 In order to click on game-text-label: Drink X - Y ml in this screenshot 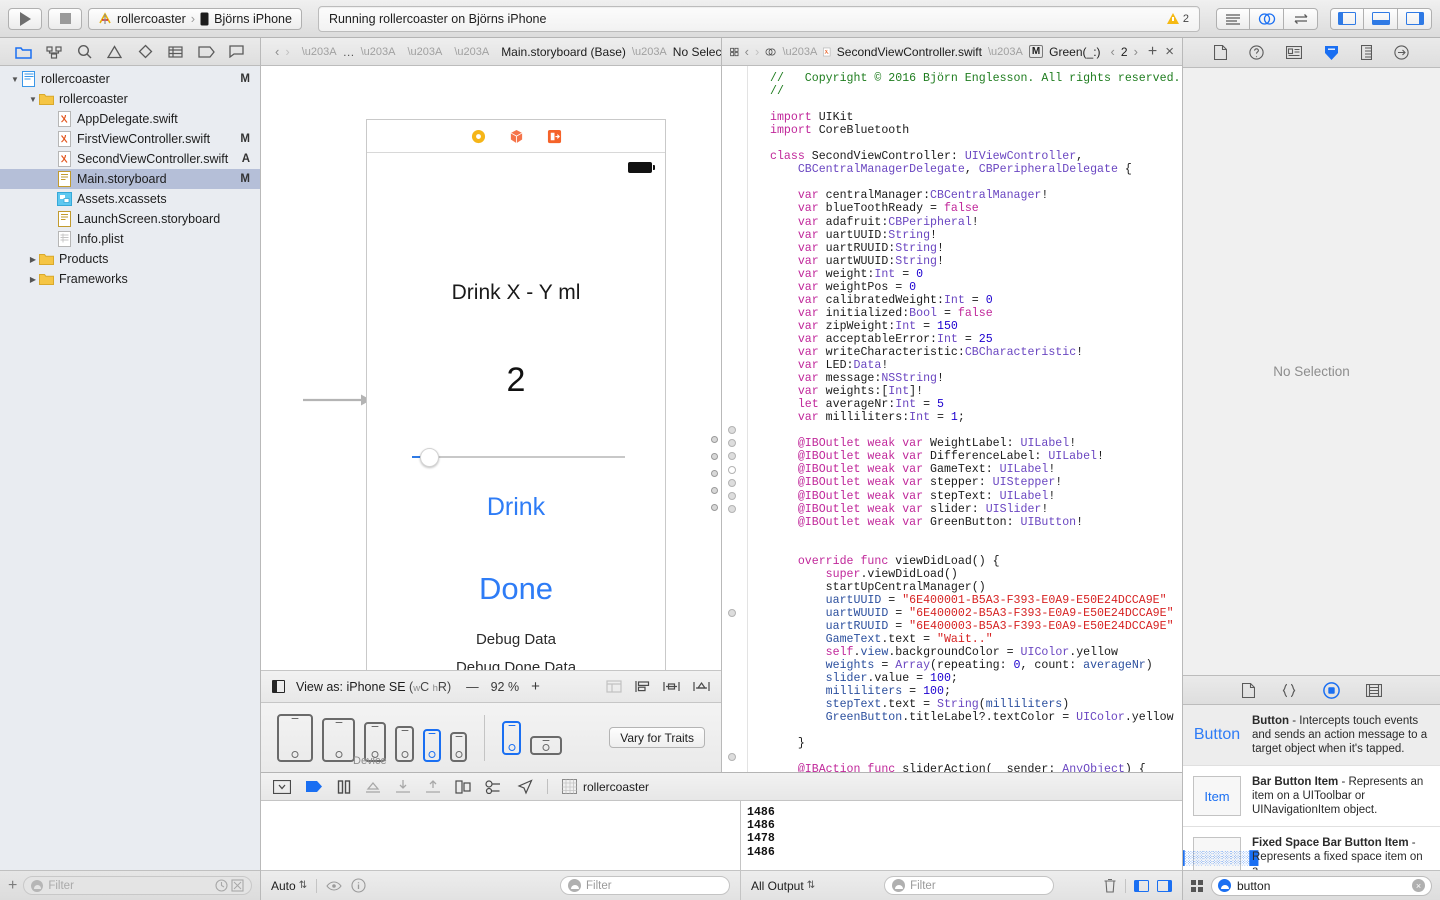, I will do `click(516, 293)`.